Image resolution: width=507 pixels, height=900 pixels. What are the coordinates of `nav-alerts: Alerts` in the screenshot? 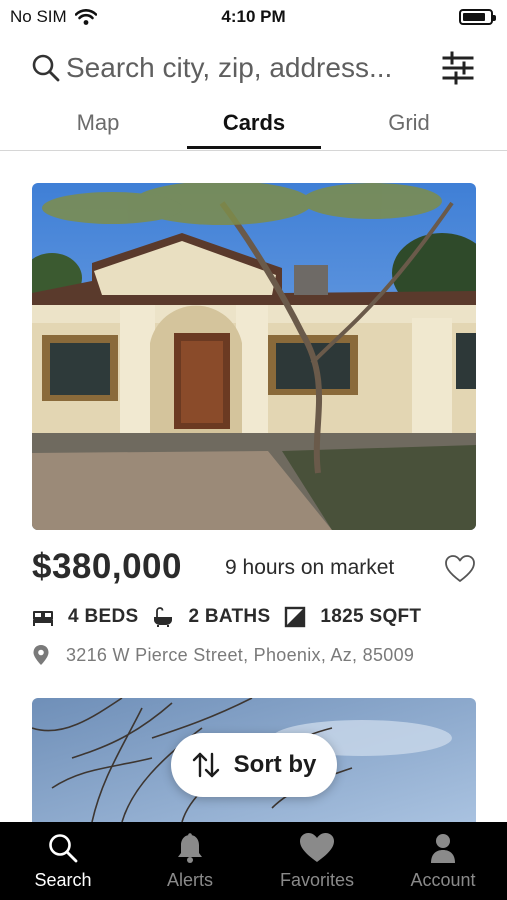 It's located at (190, 861).